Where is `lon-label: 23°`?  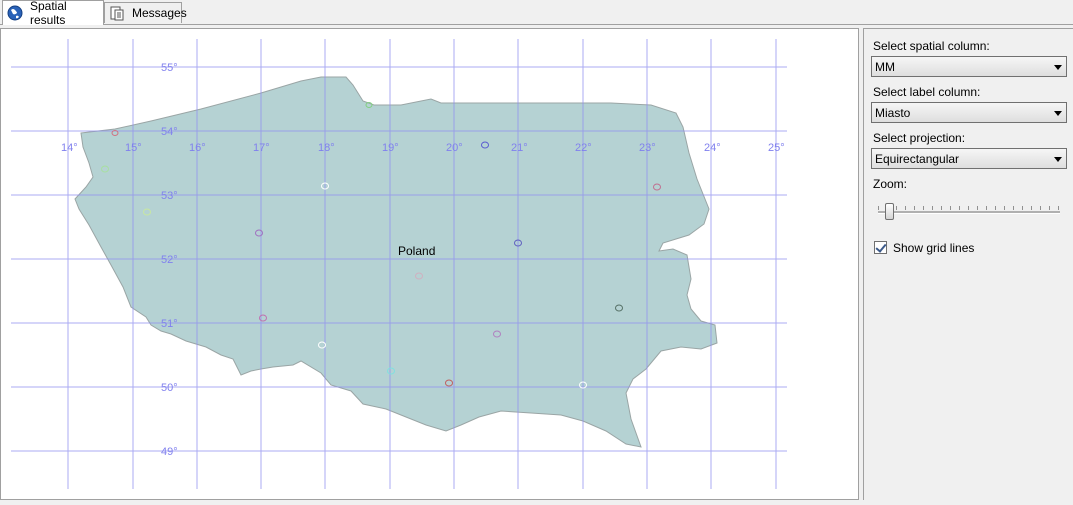 lon-label: 23° is located at coordinates (647, 148).